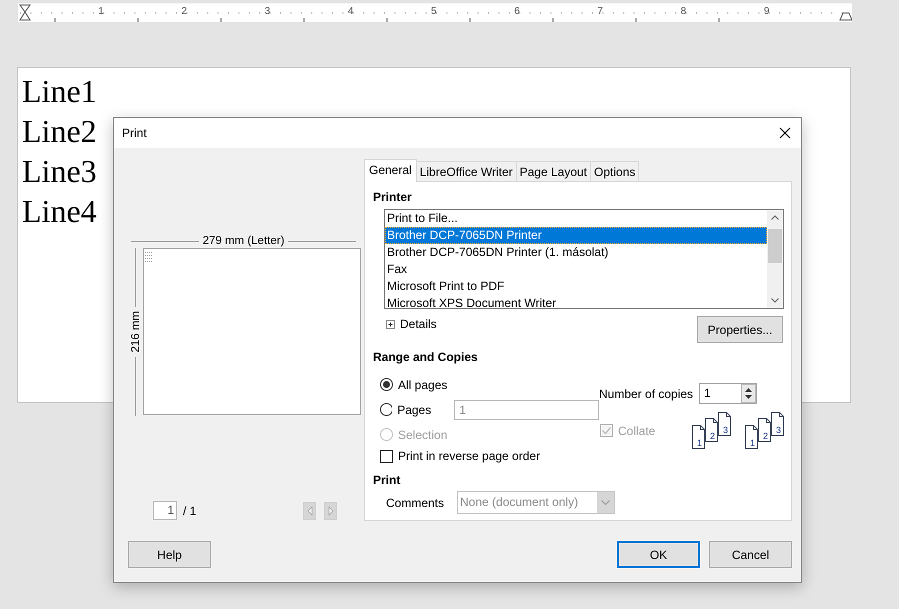 Image resolution: width=899 pixels, height=609 pixels. Describe the element at coordinates (554, 171) in the screenshot. I see `tab: Page Layout` at that location.